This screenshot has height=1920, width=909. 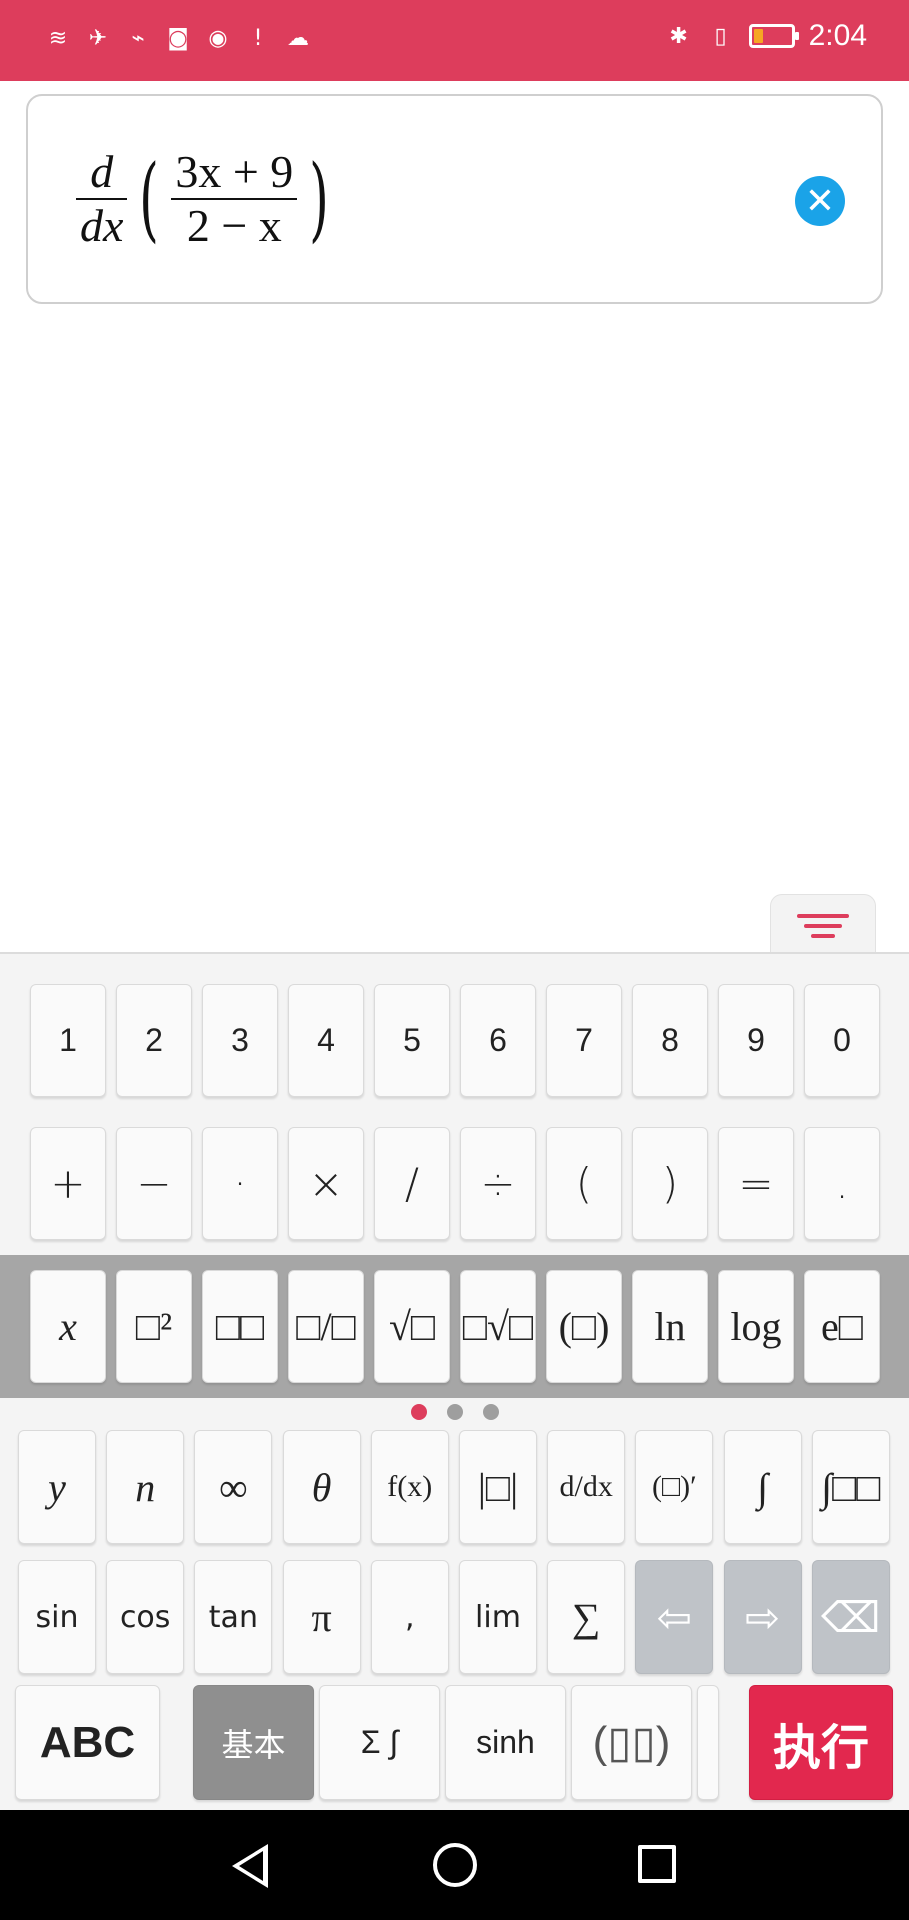 I want to click on tab-hyperbolic: sinh, so click(x=505, y=1742).